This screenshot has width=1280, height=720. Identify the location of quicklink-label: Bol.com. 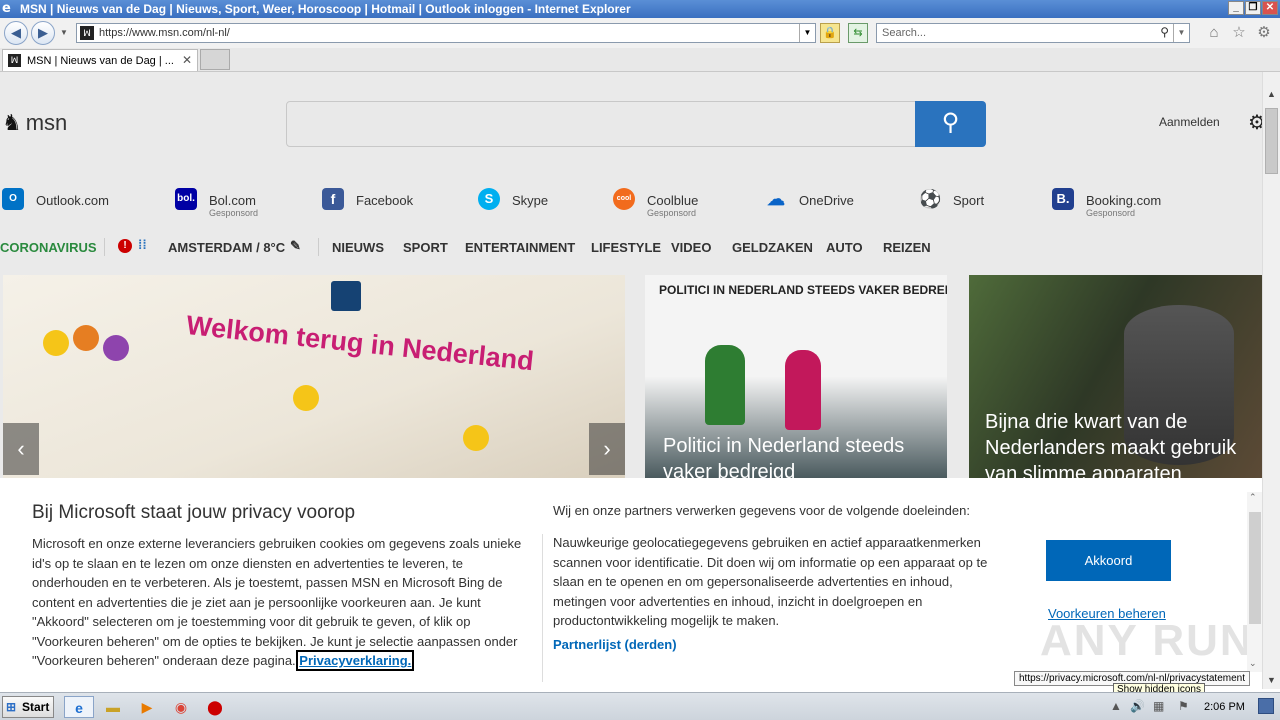
(232, 200).